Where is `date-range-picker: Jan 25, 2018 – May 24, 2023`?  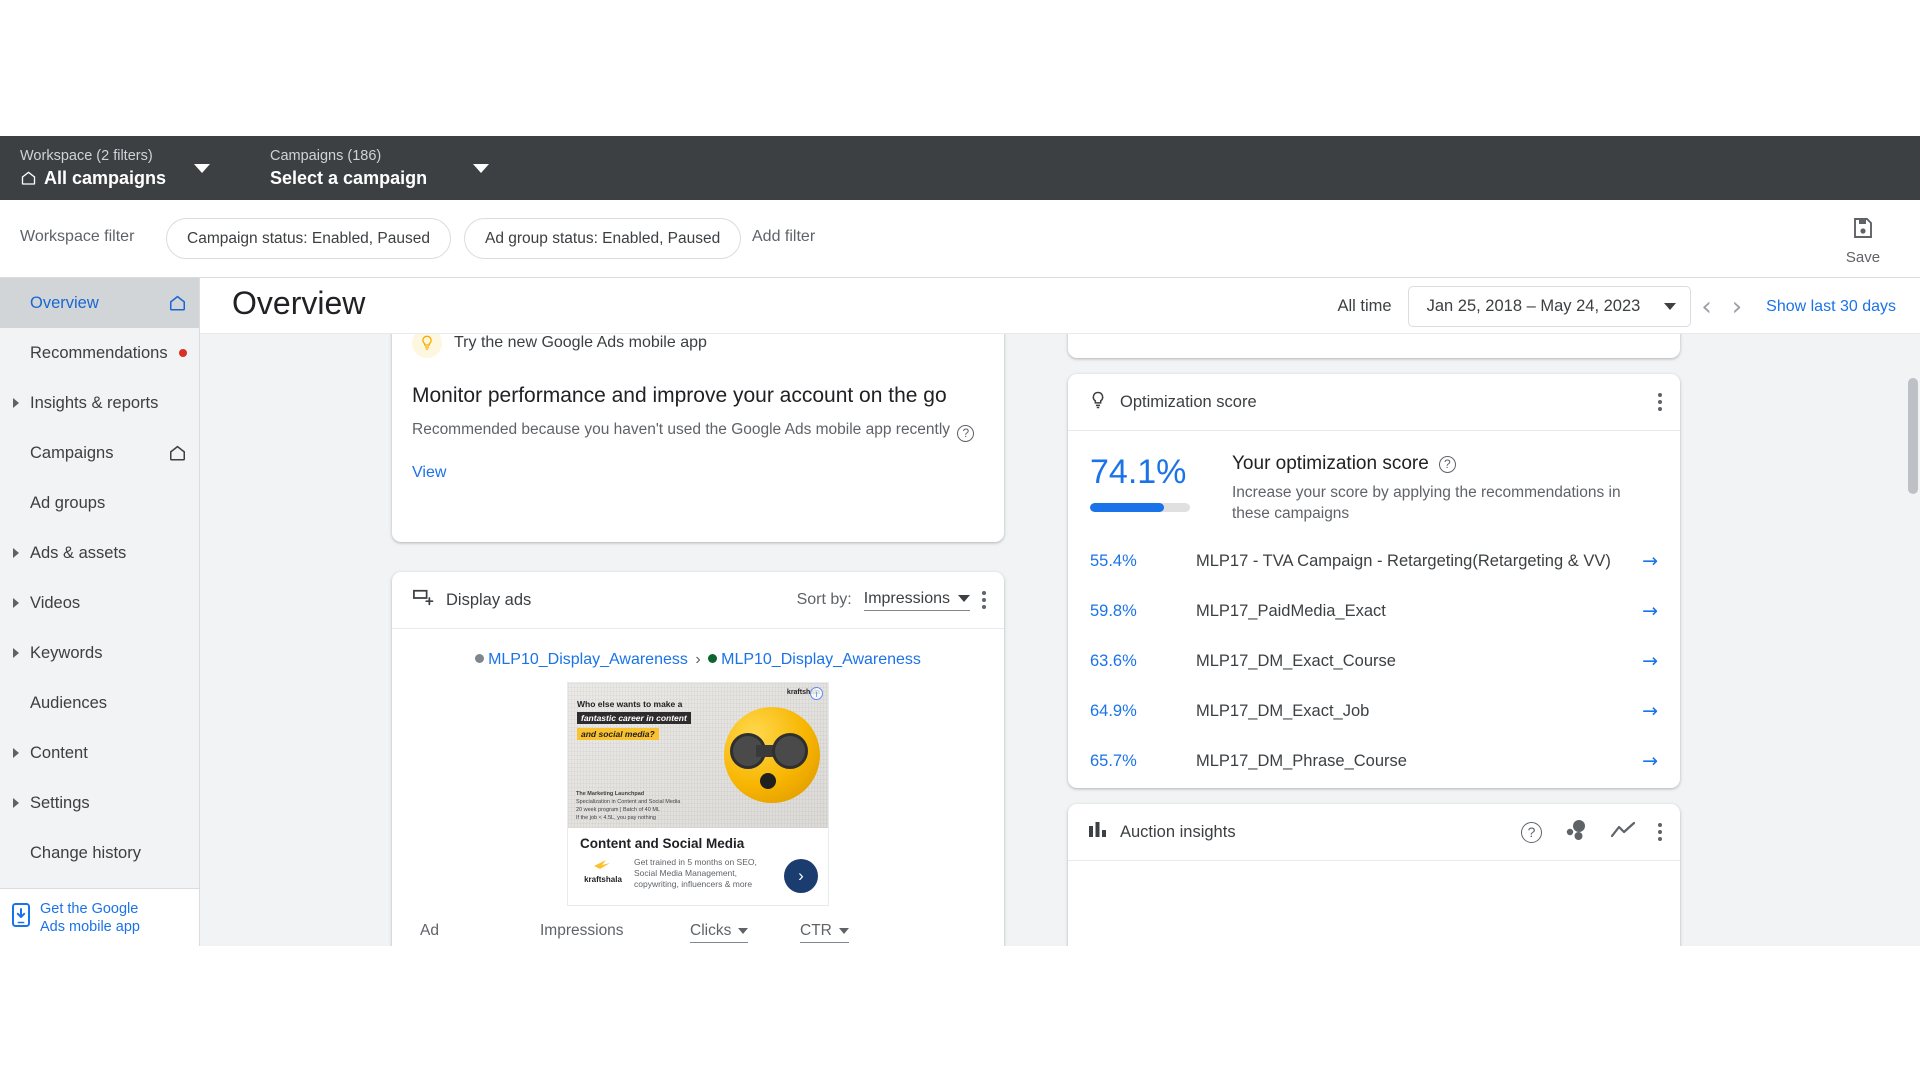
date-range-picker: Jan 25, 2018 – May 24, 2023 is located at coordinates (1549, 306).